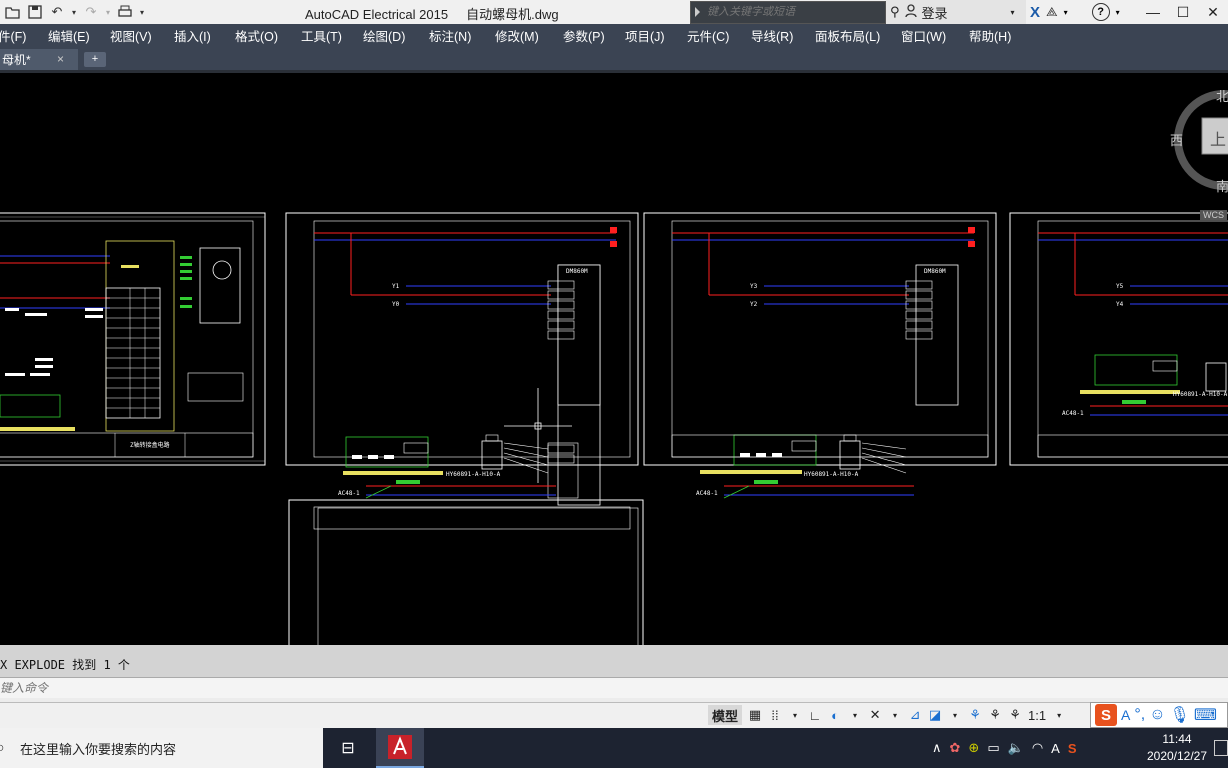 This screenshot has height=768, width=1228. I want to click on clock: 11:44 2020/12/27, so click(1177, 748).